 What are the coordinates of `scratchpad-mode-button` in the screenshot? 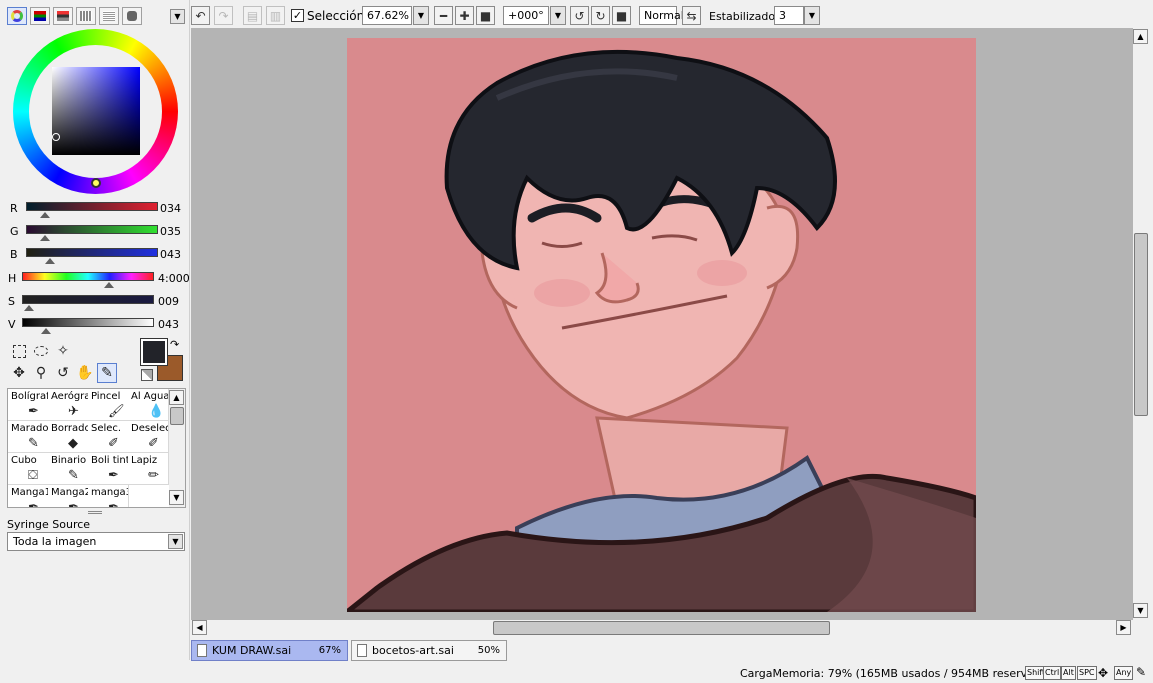 It's located at (132, 16).